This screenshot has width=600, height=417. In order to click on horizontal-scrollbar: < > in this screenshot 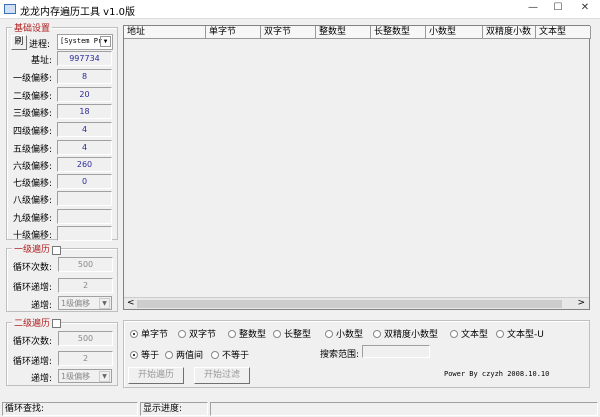, I will do `click(356, 303)`.